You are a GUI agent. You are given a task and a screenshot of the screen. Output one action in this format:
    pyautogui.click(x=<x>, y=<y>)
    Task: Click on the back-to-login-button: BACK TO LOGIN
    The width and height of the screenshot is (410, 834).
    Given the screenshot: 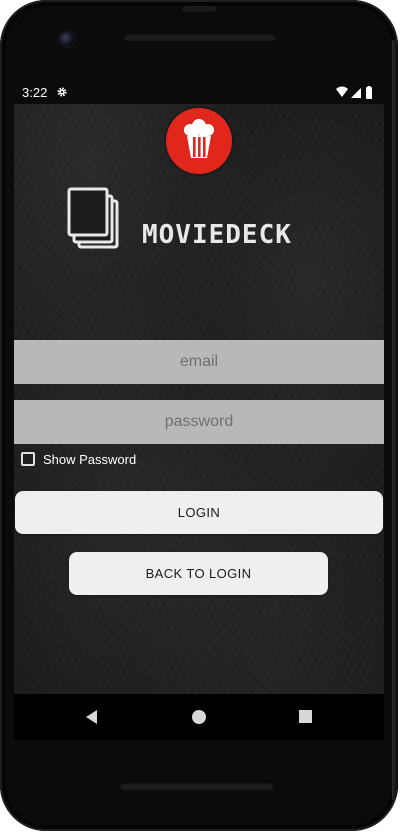 What is the action you would take?
    pyautogui.click(x=198, y=573)
    